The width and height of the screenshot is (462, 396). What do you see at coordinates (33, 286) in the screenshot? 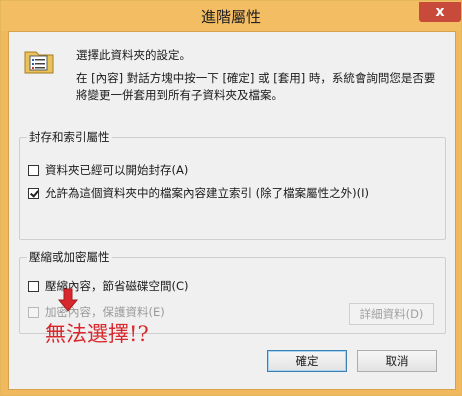
I see `compress-checkbox` at bounding box center [33, 286].